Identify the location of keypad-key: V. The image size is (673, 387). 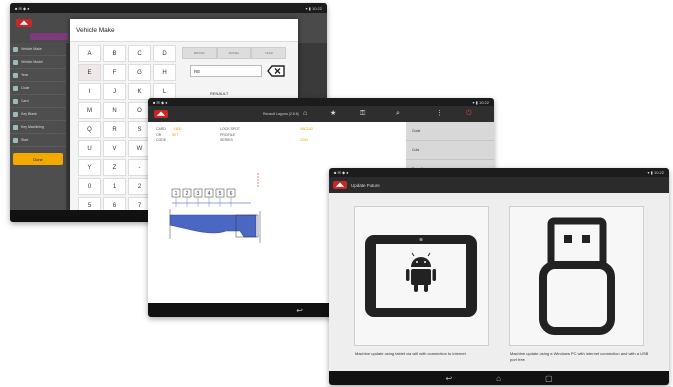
(114, 148).